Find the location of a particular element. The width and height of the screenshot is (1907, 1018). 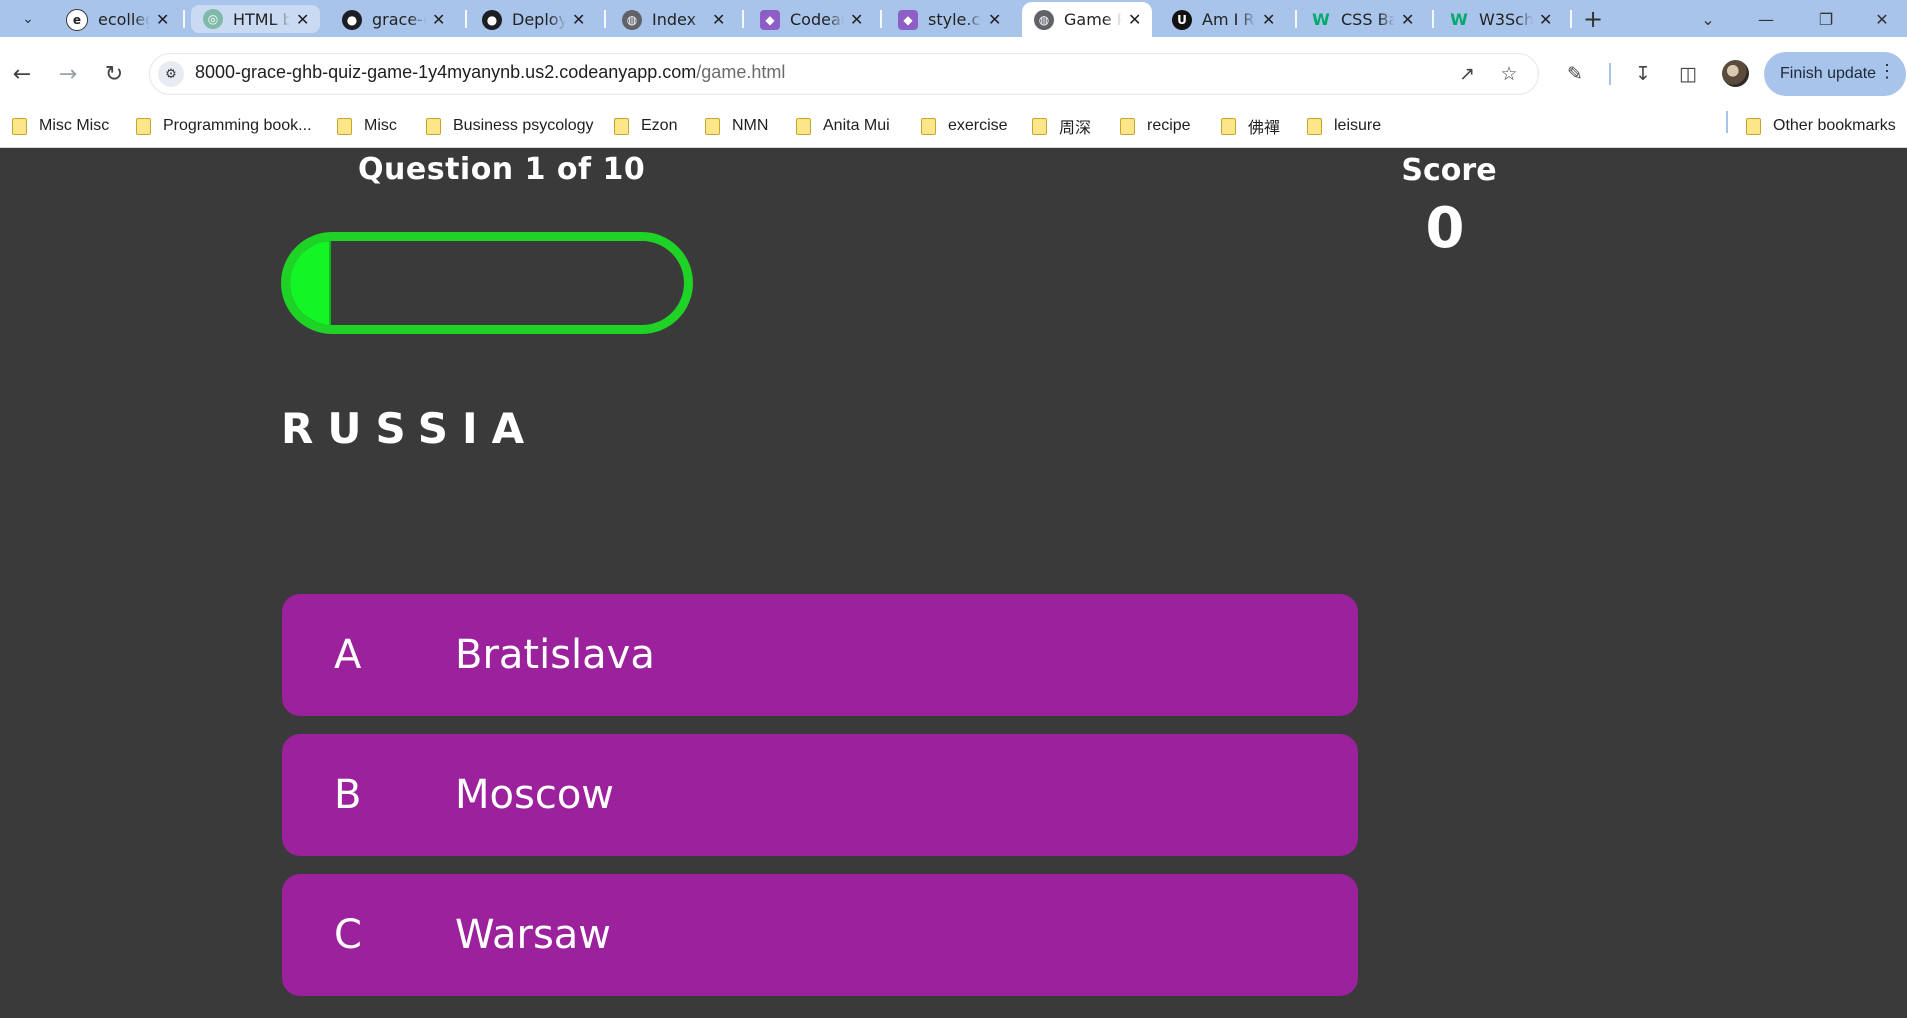

bookmark-folder: NMN is located at coordinates (736, 126).